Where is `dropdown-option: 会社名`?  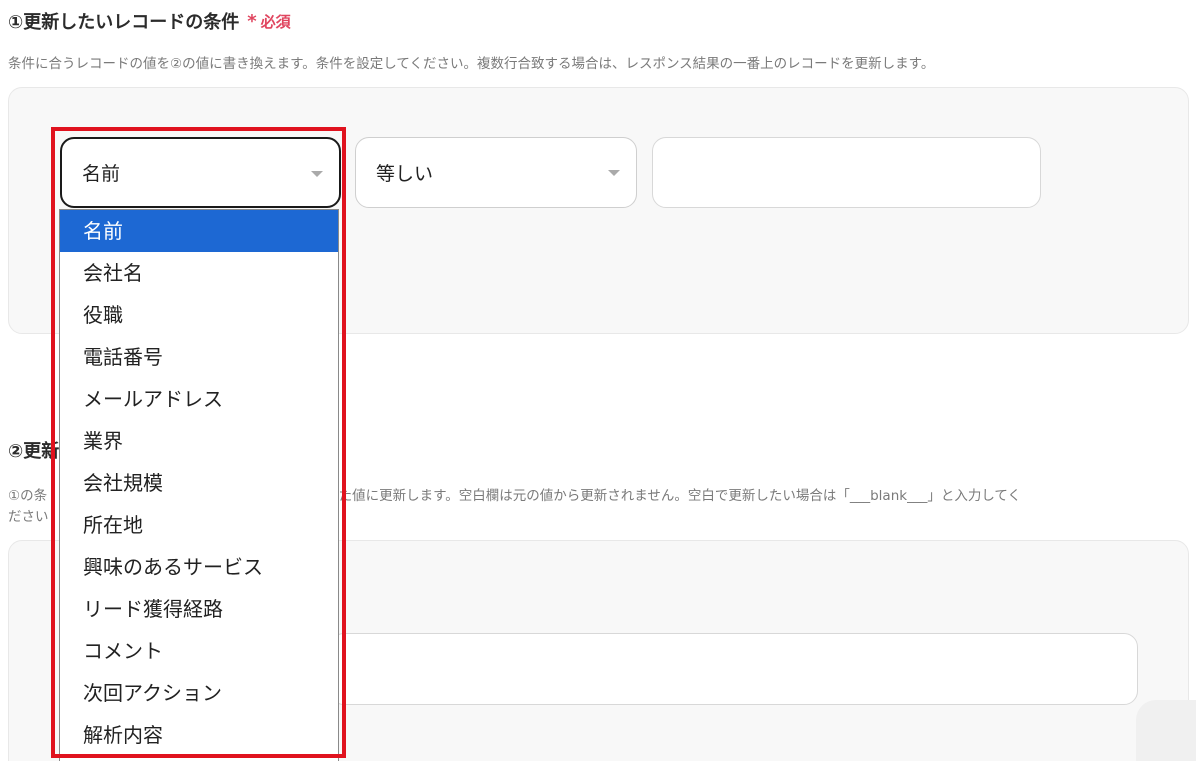 dropdown-option: 会社名 is located at coordinates (199, 273).